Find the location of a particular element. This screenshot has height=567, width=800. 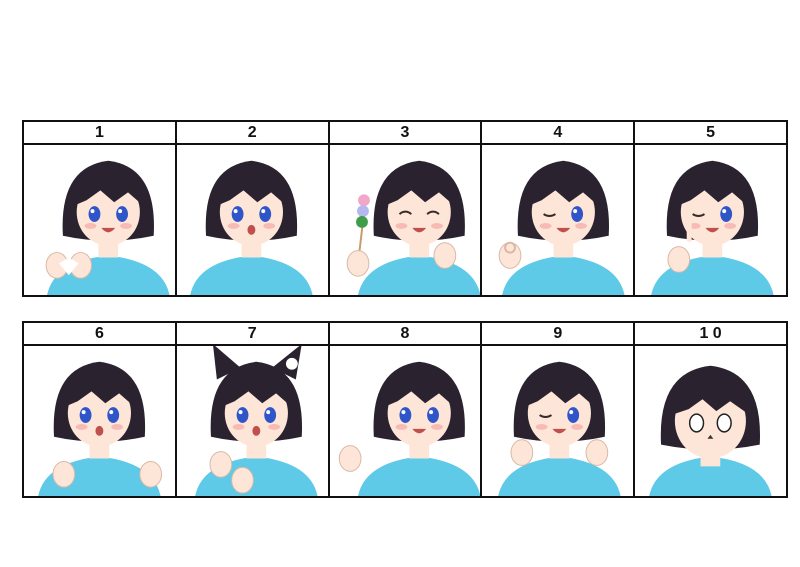

ok-sign-wink-girl-icon is located at coordinates (558, 220).